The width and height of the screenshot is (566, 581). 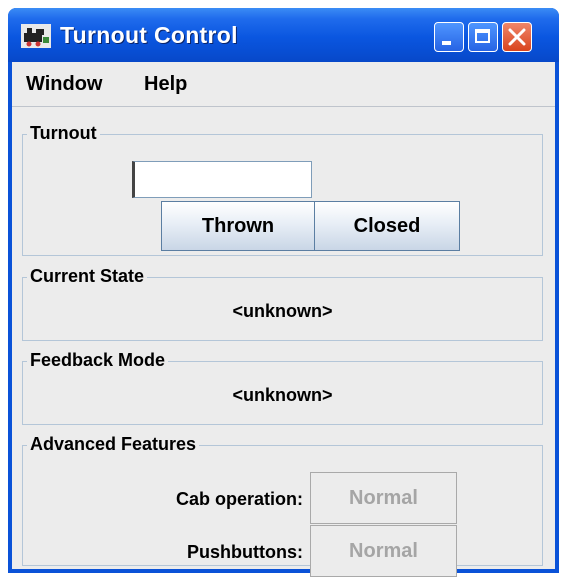 I want to click on minimize-icon, so click(x=446, y=43).